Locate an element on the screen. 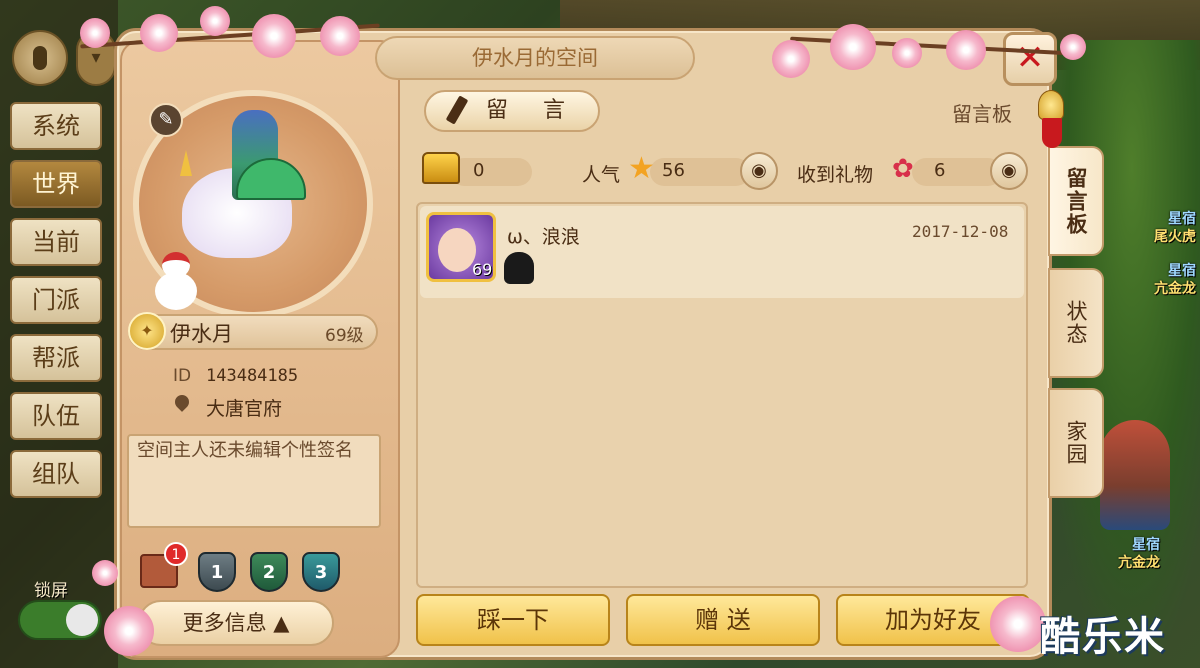 The width and height of the screenshot is (1200, 668). voice-button is located at coordinates (40, 58).